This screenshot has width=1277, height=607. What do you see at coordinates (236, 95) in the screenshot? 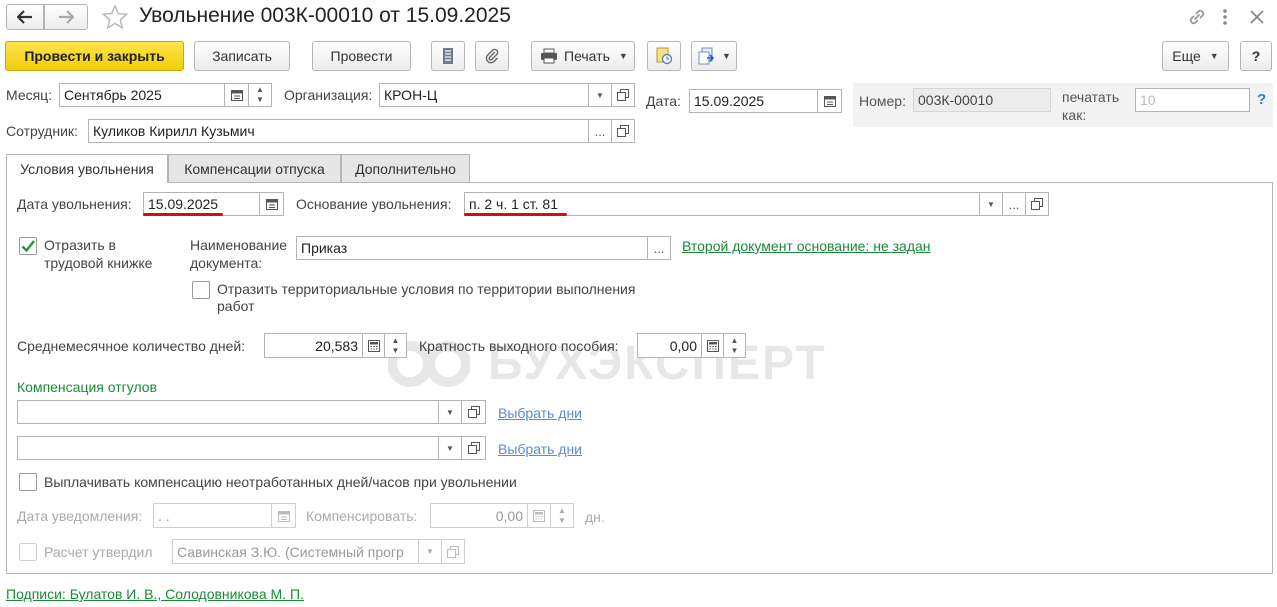
I see `month-calendar-button` at bounding box center [236, 95].